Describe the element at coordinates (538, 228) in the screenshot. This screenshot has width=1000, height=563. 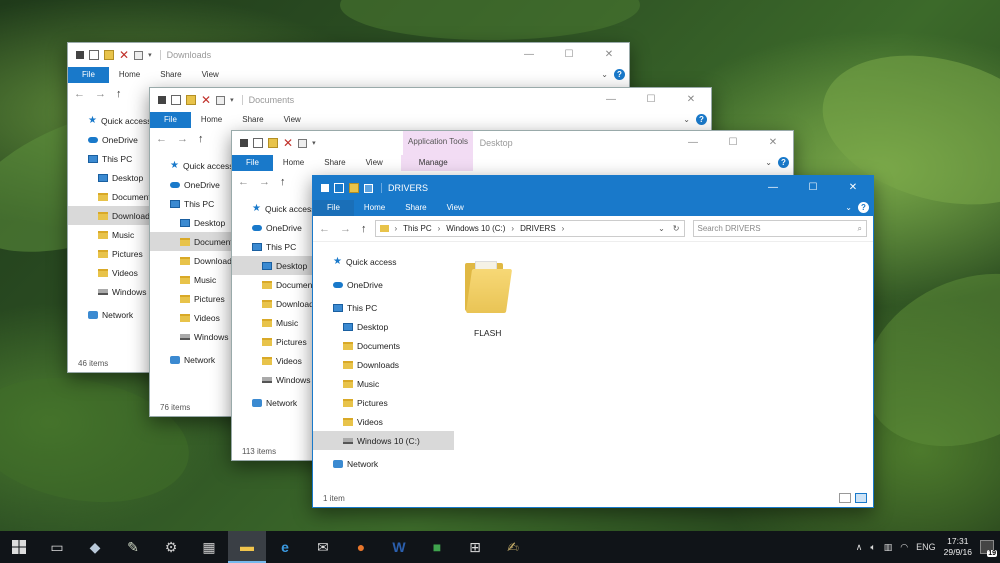
I see `breadcrumb-drivers: DRIVERS` at that location.